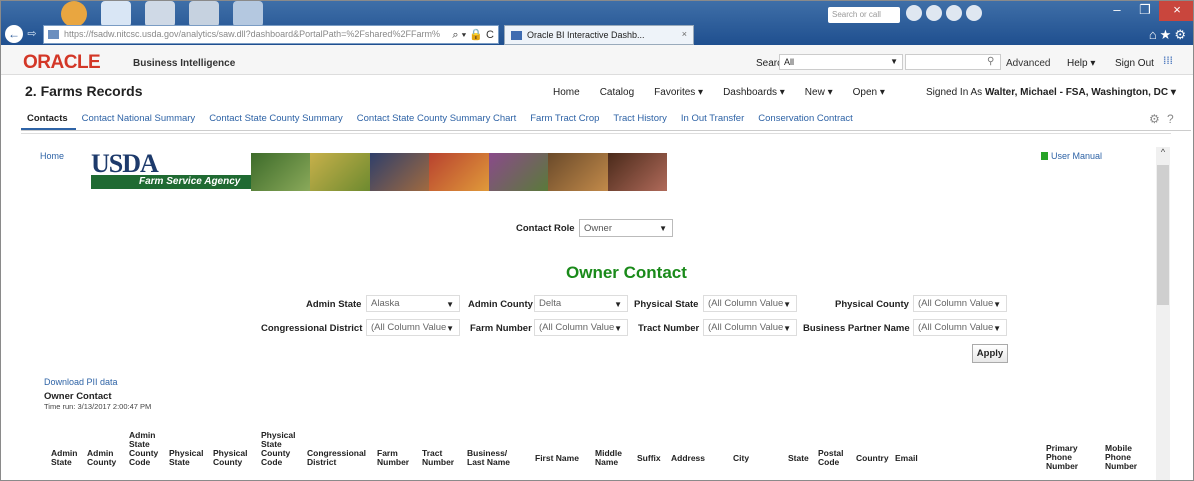 The image size is (1194, 481). Describe the element at coordinates (990, 353) in the screenshot. I see `apply-button: Apply` at that location.